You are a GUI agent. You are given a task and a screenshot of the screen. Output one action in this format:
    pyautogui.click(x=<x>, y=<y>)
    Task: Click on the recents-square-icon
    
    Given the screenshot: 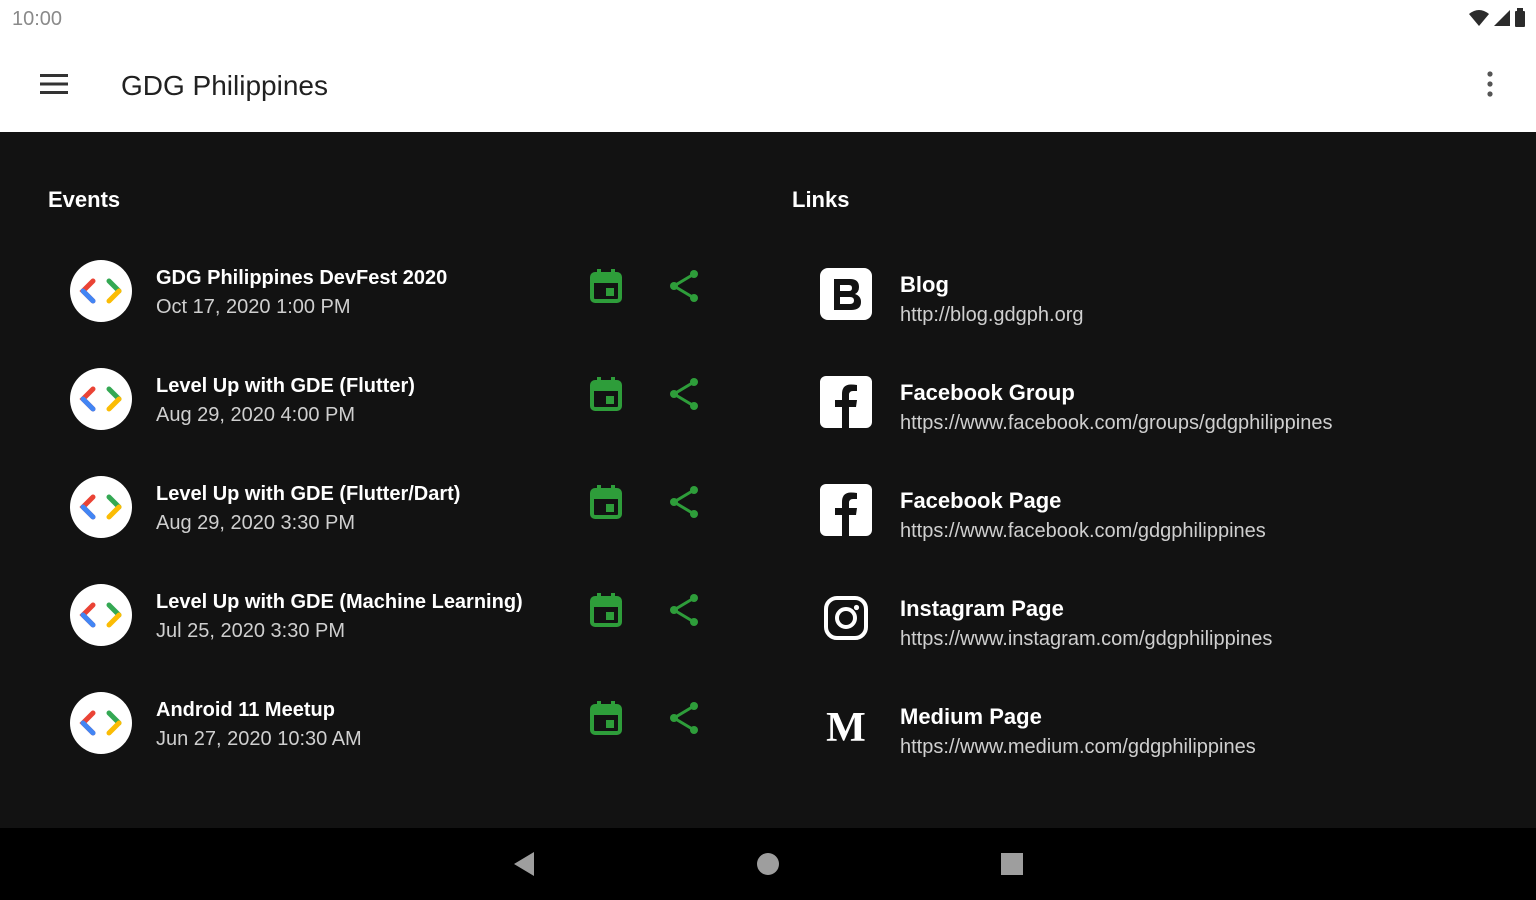 What is the action you would take?
    pyautogui.click(x=1012, y=864)
    